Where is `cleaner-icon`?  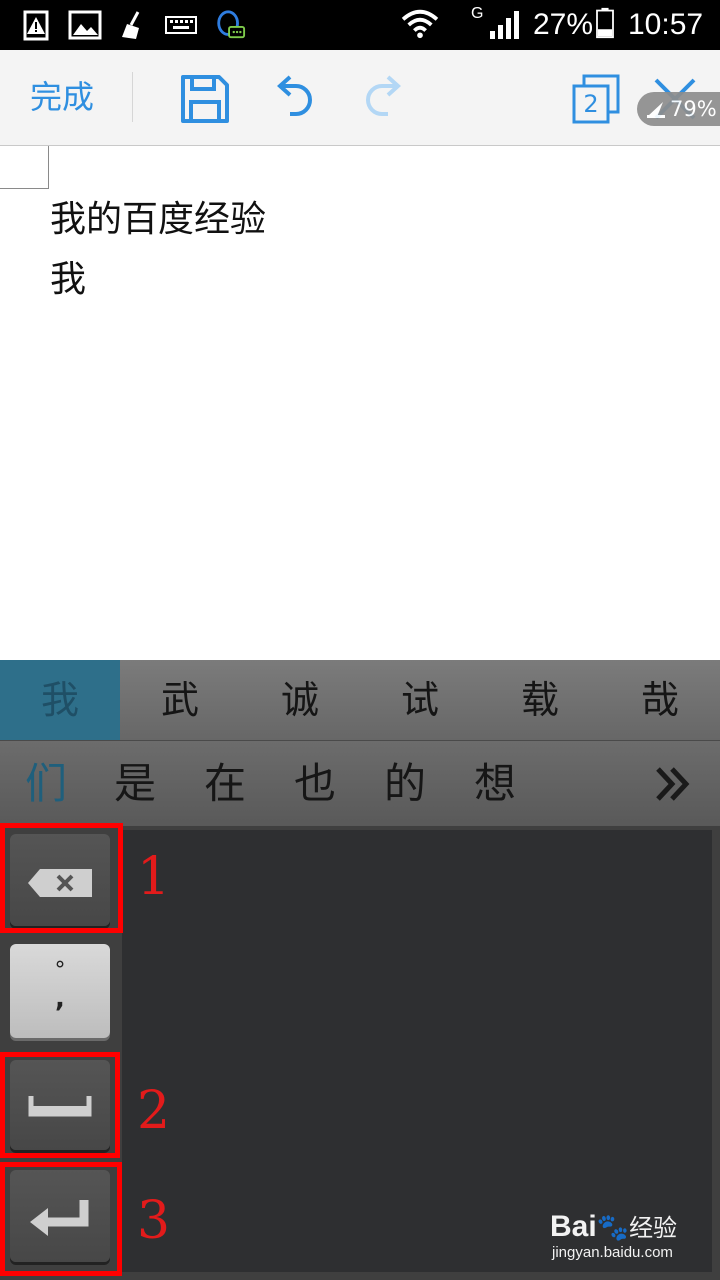 cleaner-icon is located at coordinates (131, 25).